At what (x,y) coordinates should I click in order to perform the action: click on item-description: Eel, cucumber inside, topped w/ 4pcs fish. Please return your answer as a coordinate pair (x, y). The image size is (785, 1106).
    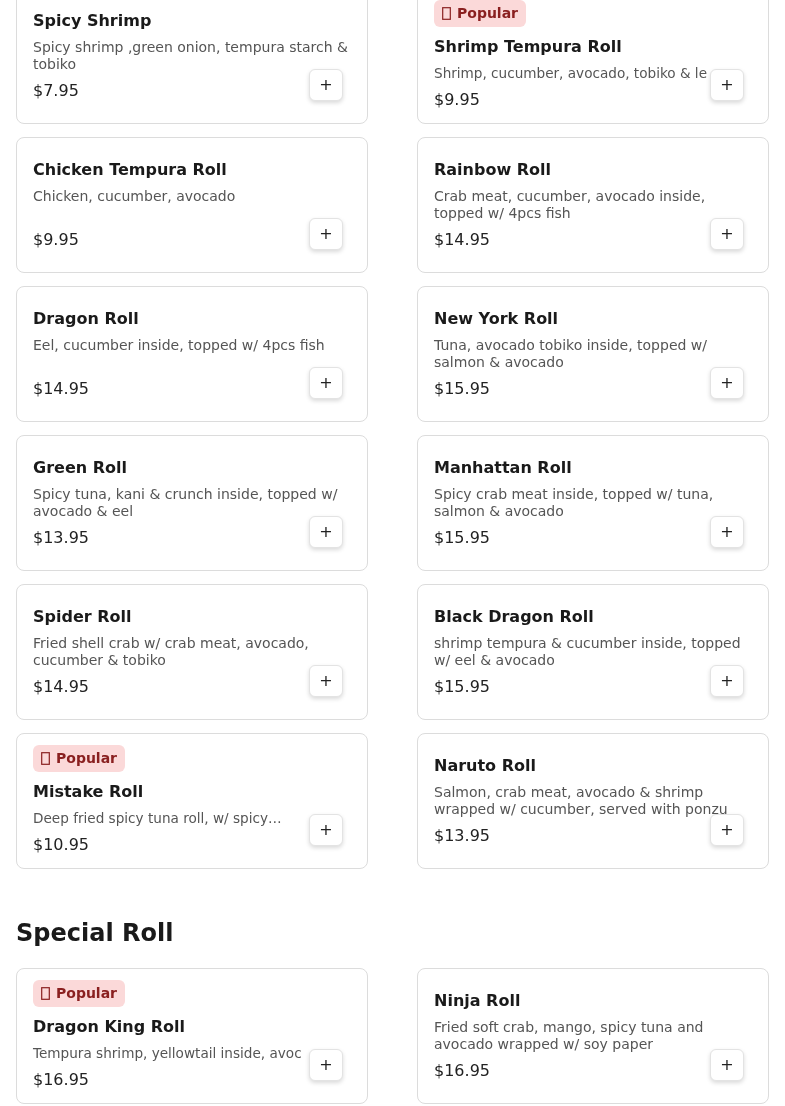
    Looking at the image, I should click on (179, 345).